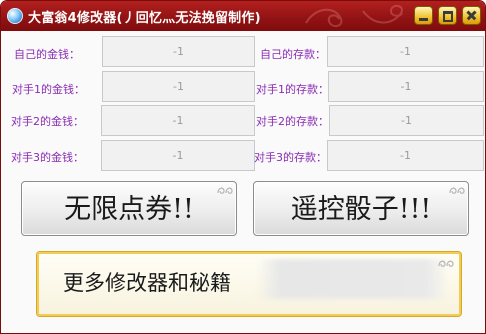 This screenshot has width=486, height=334. Describe the element at coordinates (405, 51) in the screenshot. I see `own-savings-input: -1` at that location.